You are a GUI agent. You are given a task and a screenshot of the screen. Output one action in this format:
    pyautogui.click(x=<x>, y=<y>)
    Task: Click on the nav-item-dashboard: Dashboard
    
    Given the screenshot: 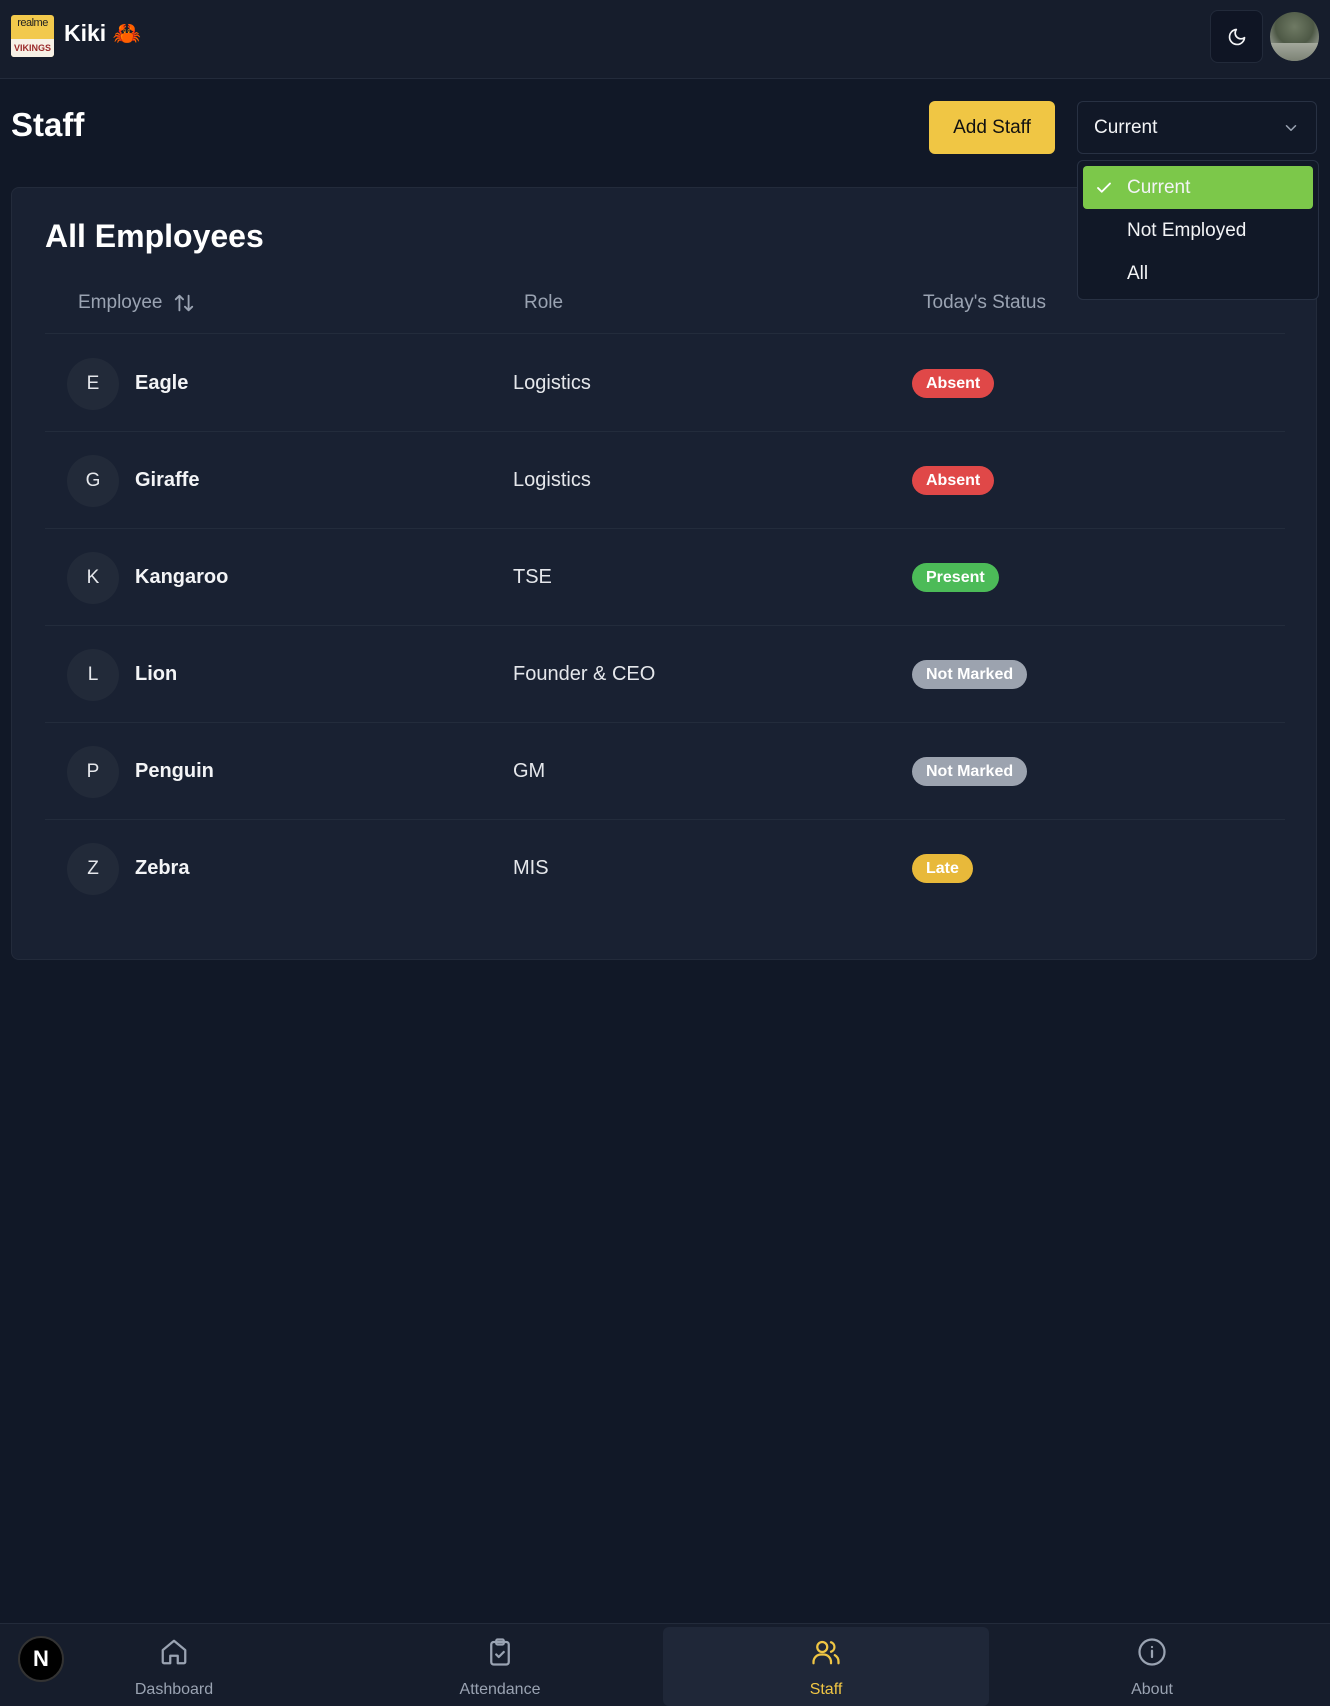 What is the action you would take?
    pyautogui.click(x=174, y=1666)
    